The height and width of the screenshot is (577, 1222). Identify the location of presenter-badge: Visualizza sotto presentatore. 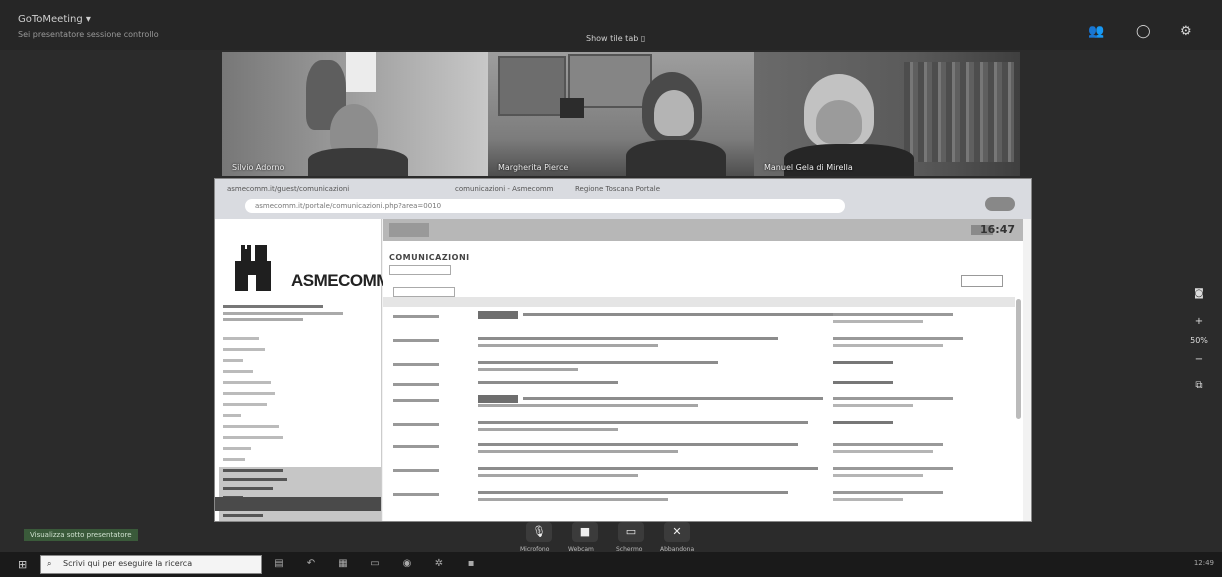
(81, 535).